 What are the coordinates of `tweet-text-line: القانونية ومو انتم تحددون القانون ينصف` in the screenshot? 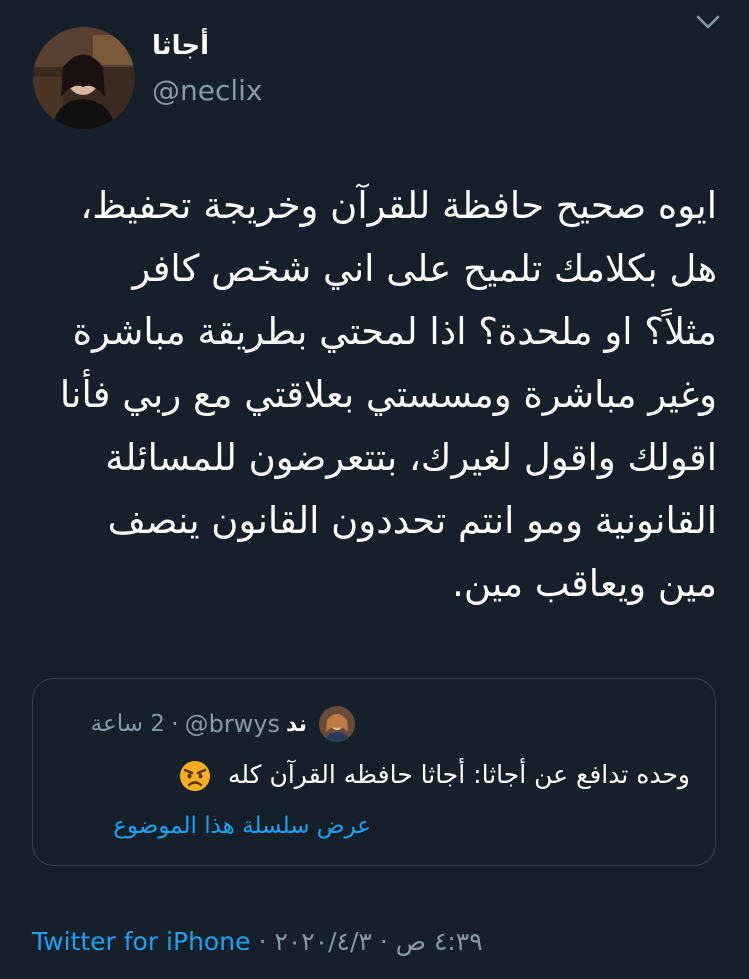 It's located at (412, 520).